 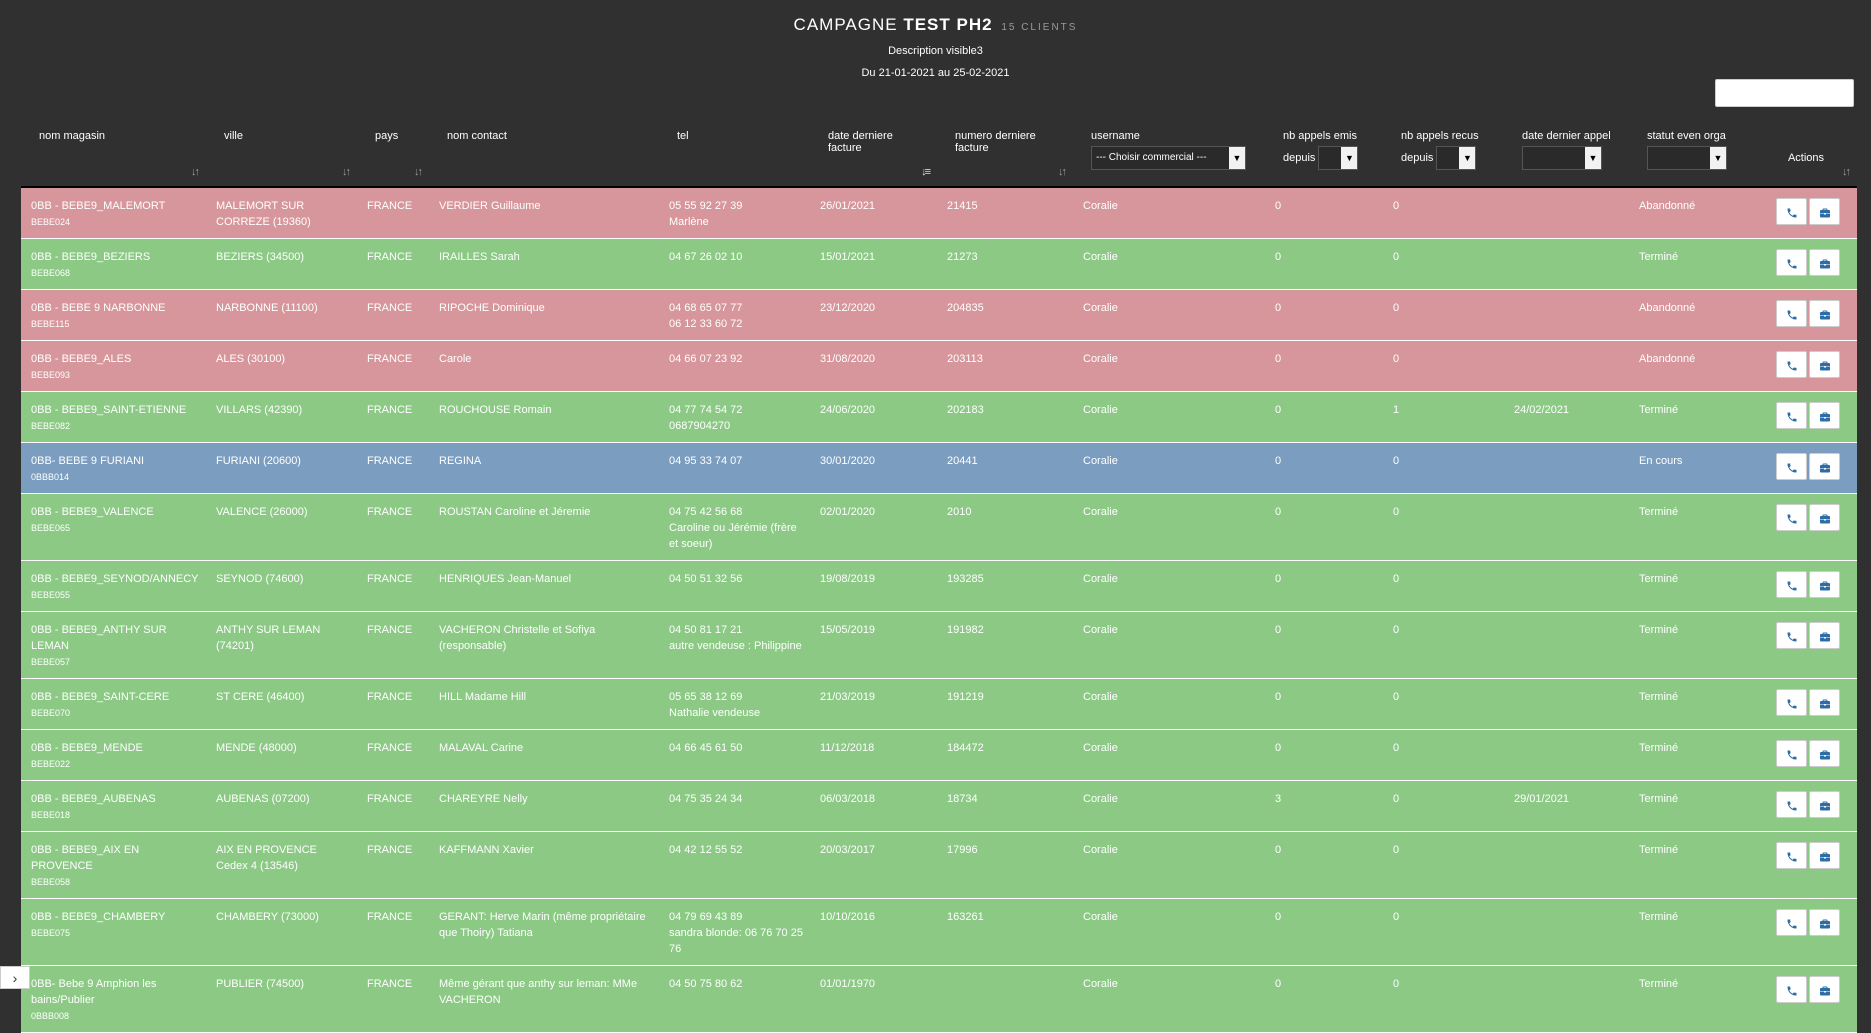 I want to click on cell-contact: Carole, so click(x=544, y=366).